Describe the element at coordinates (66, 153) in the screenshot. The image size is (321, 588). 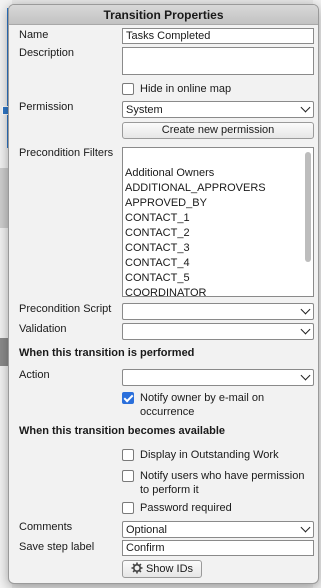
I see `precondition-filters-label: Precondition Filters` at that location.